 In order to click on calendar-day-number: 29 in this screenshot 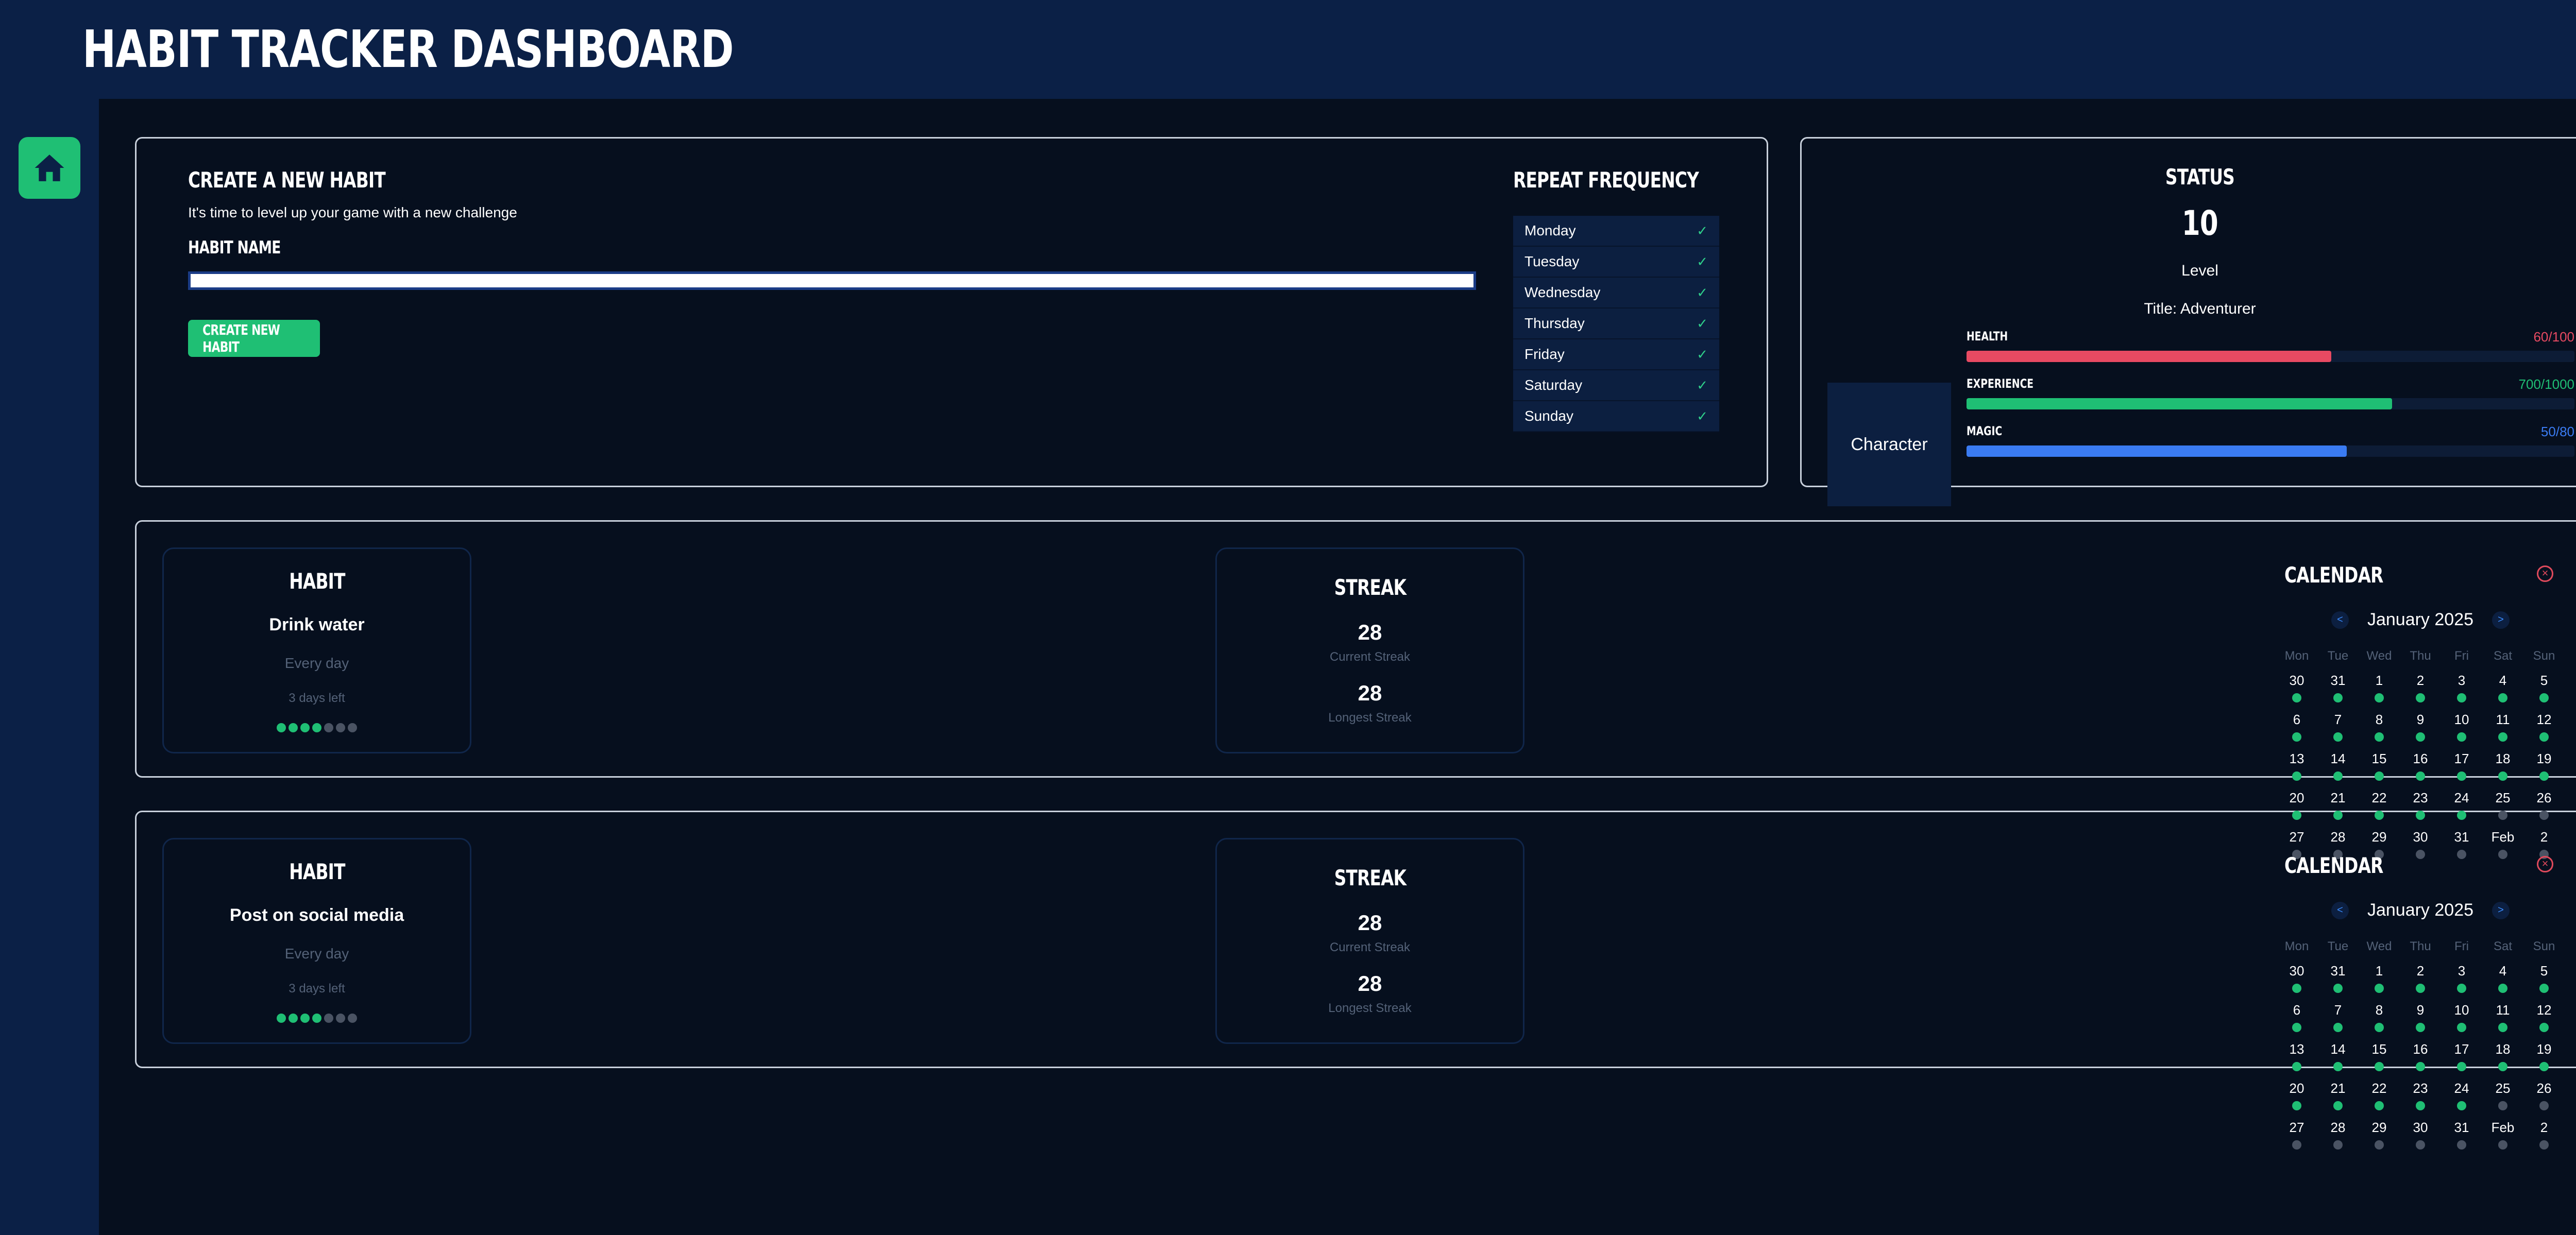, I will do `click(2379, 1127)`.